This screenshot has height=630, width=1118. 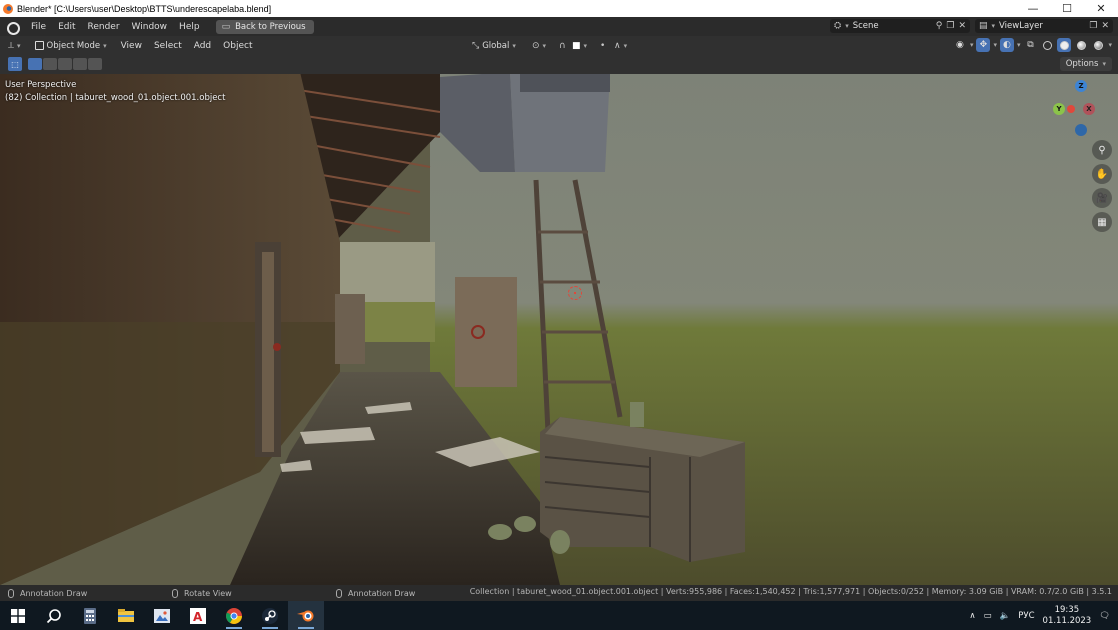 What do you see at coordinates (1067, 616) in the screenshot?
I see `clock: 19:35 01.11.2023` at bounding box center [1067, 616].